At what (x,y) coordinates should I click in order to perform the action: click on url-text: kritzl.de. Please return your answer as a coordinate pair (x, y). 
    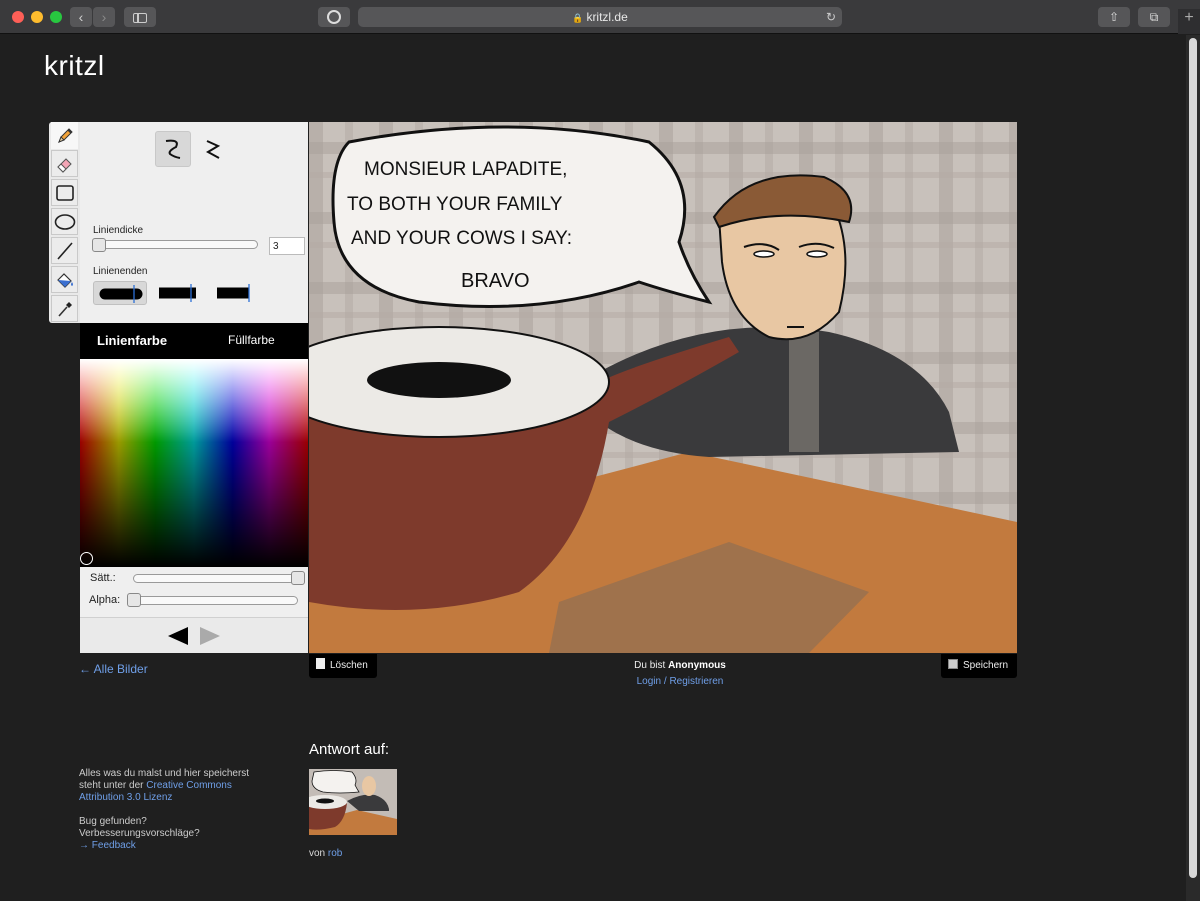
    Looking at the image, I should click on (607, 17).